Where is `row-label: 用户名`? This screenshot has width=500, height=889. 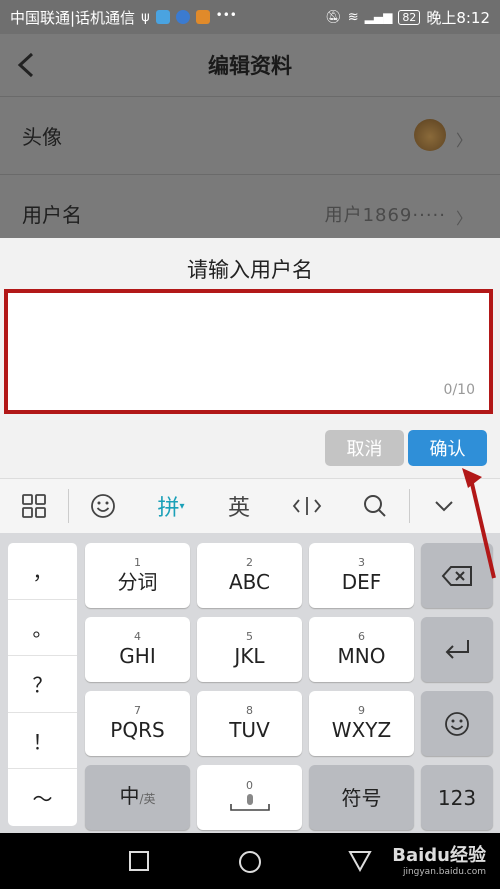
row-label: 用户名 is located at coordinates (52, 215).